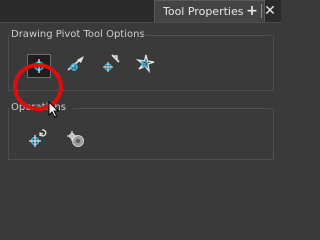  I want to click on pivot-animation-tool-icon, so click(76, 64).